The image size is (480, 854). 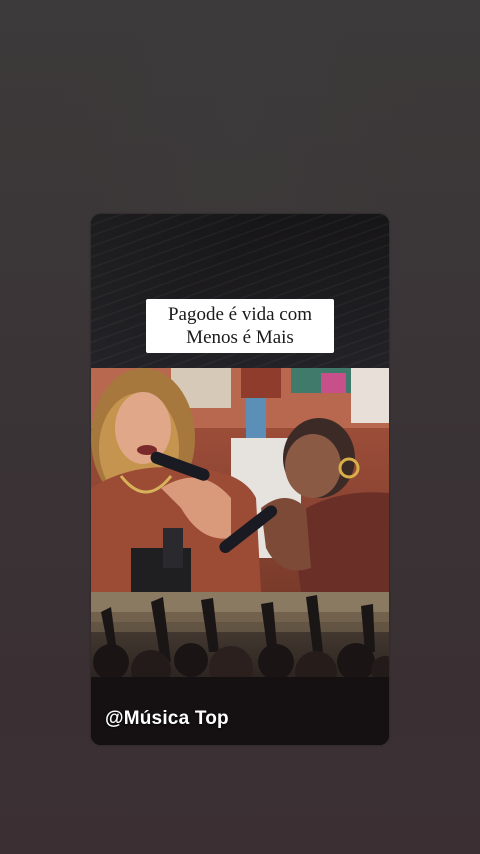 I want to click on caption-line-2: Menos é Mais, so click(x=240, y=337).